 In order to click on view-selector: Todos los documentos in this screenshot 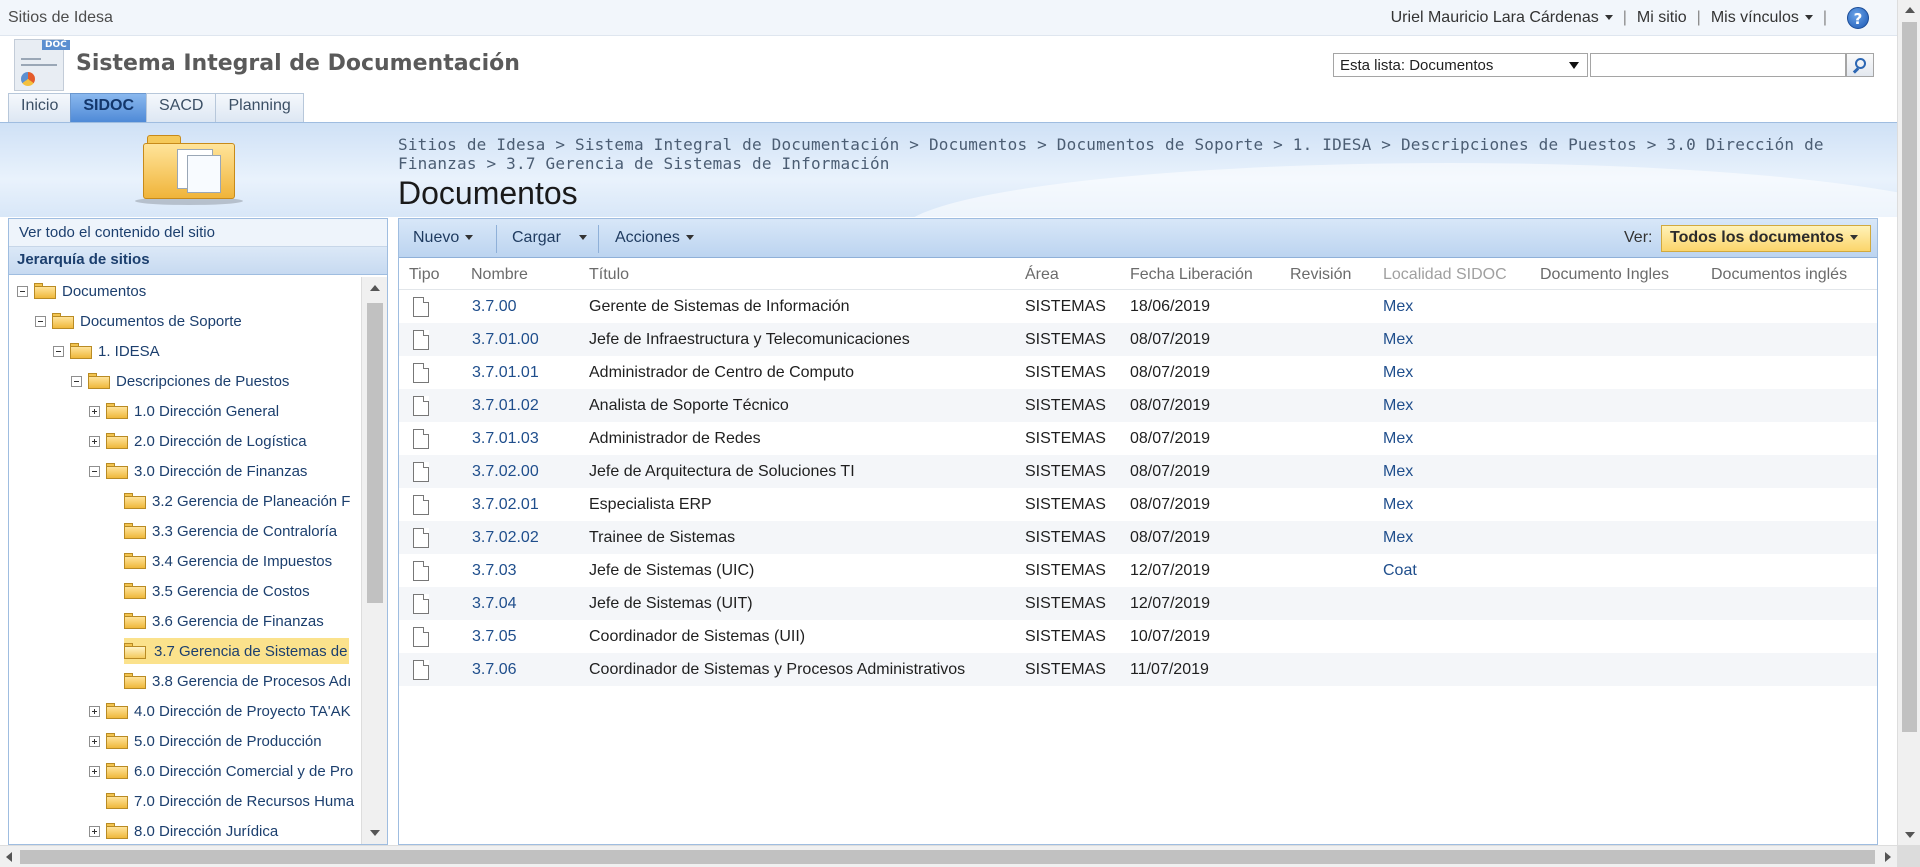, I will do `click(1766, 238)`.